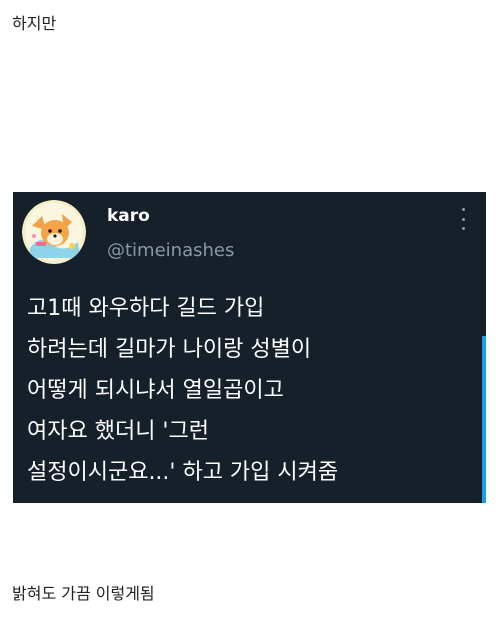 This screenshot has height=637, width=500. What do you see at coordinates (169, 349) in the screenshot?
I see `tweet-text-line: 하려는데 길마가 나이랑 성별이` at bounding box center [169, 349].